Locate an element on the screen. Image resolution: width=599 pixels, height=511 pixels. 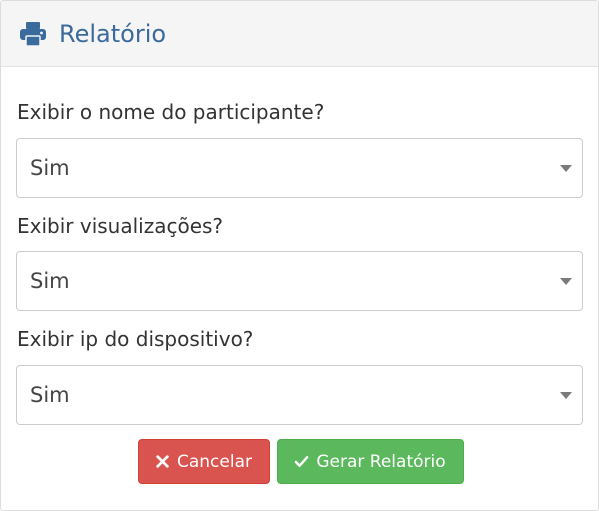
generate-report-button: Gerar Relatório is located at coordinates (370, 461).